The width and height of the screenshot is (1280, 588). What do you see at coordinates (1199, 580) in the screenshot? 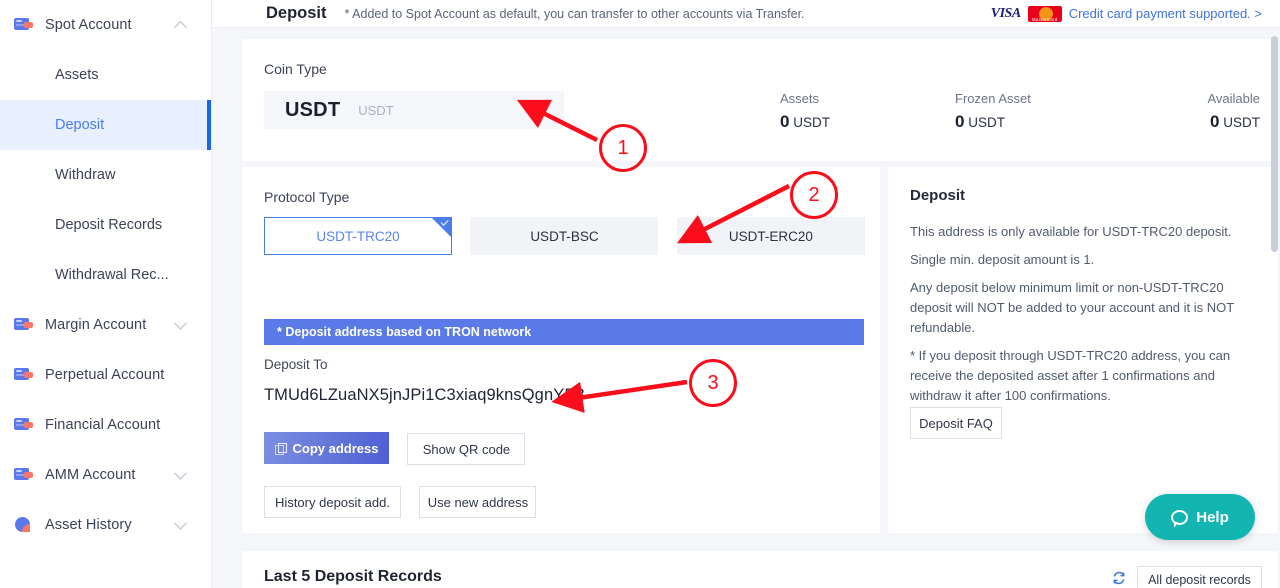
I see `all-deposit-records-label: All deposit records` at bounding box center [1199, 580].